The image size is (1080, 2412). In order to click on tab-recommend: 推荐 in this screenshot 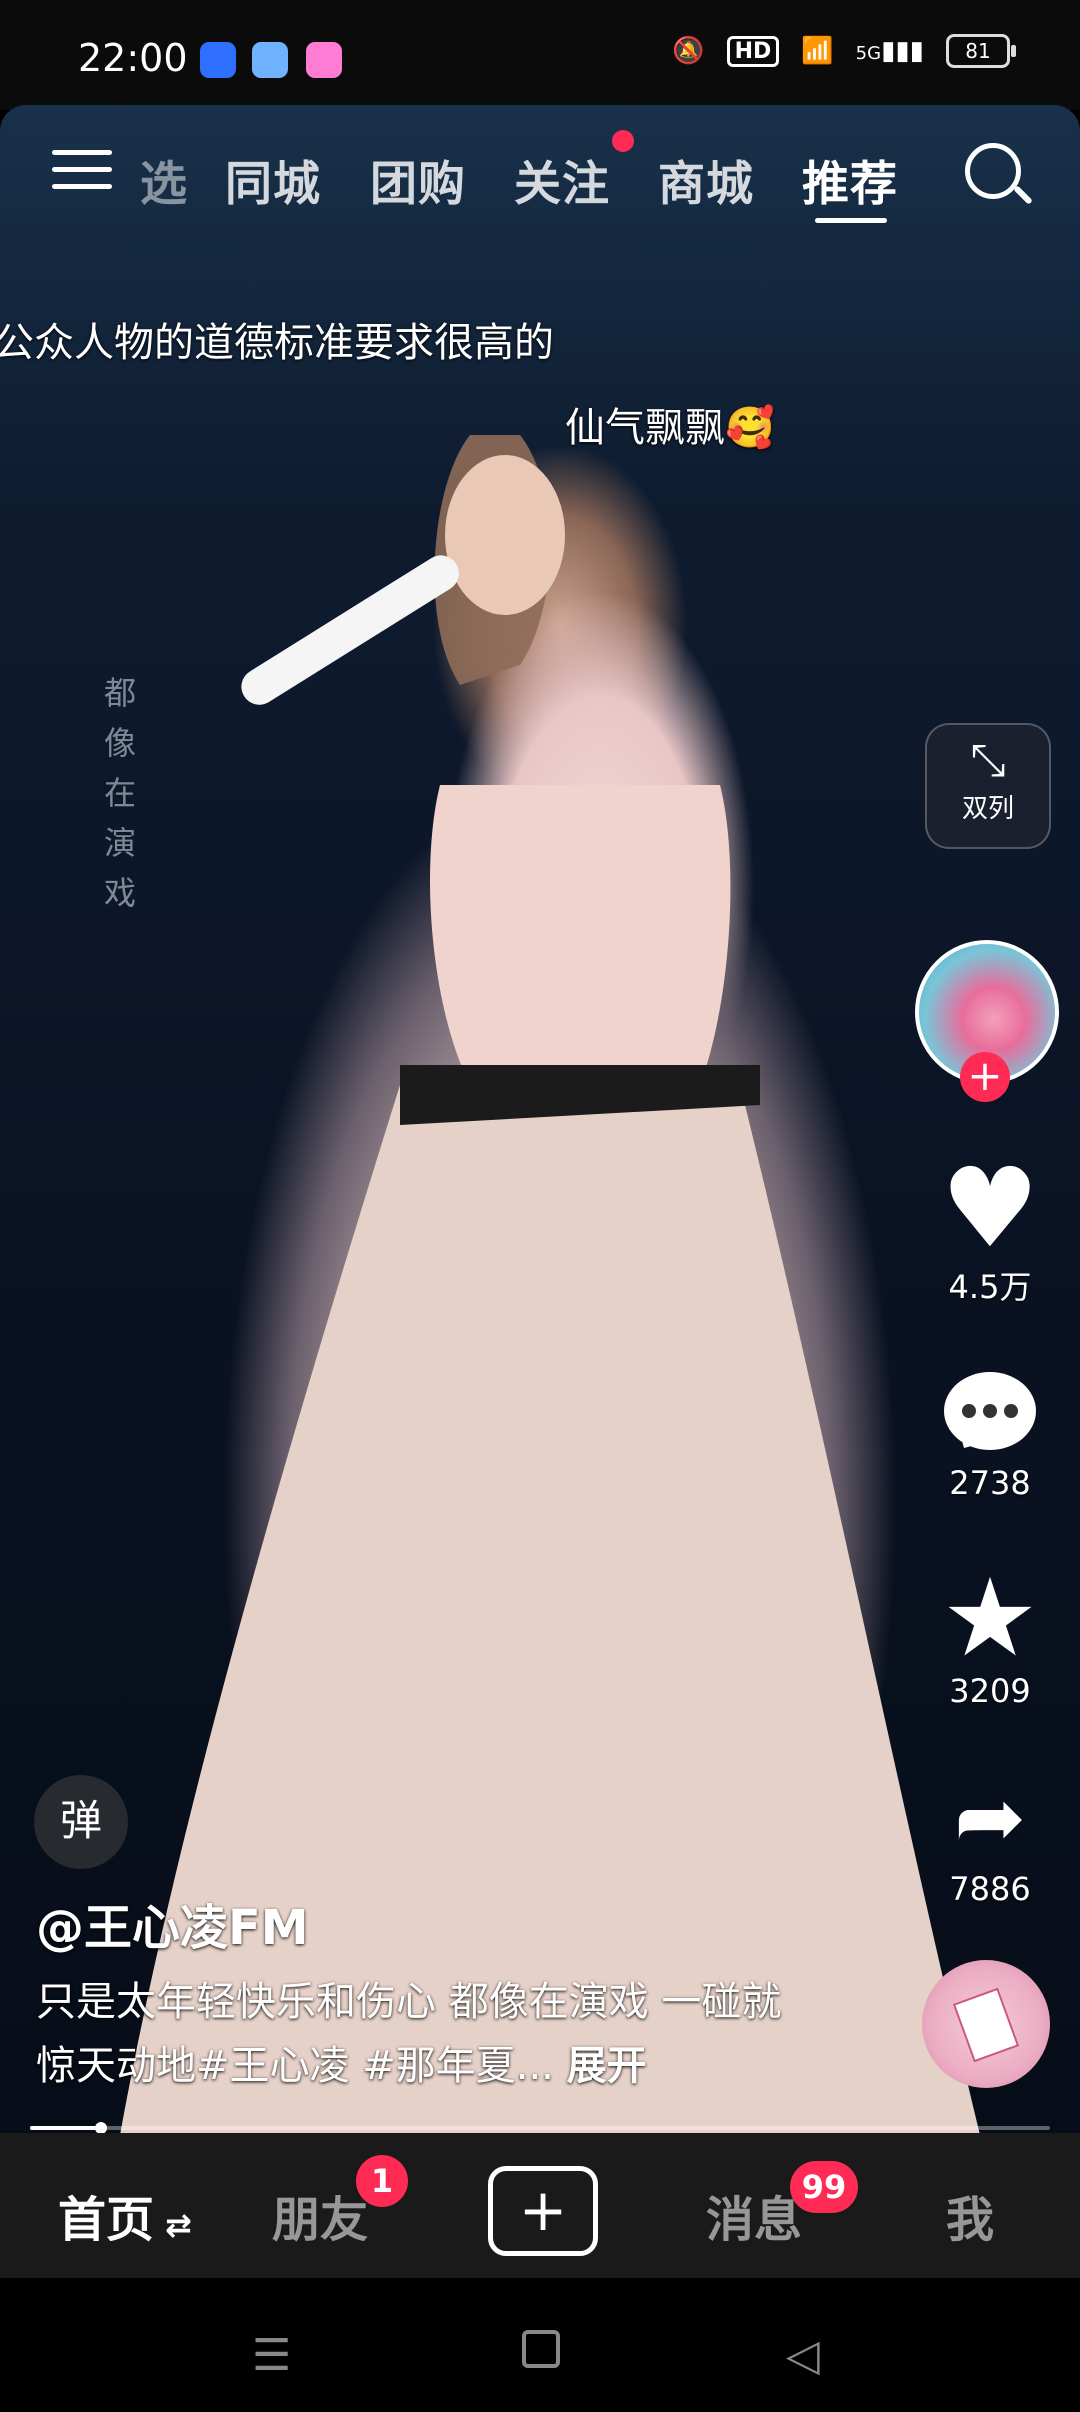, I will do `click(850, 179)`.